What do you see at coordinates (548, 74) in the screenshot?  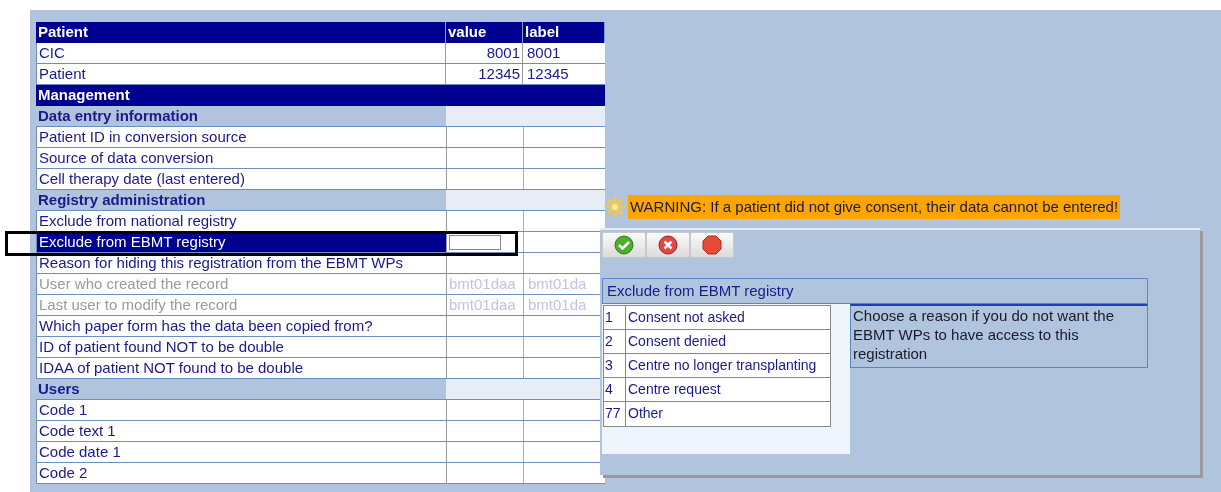 I see `table-cell-text: 12345` at bounding box center [548, 74].